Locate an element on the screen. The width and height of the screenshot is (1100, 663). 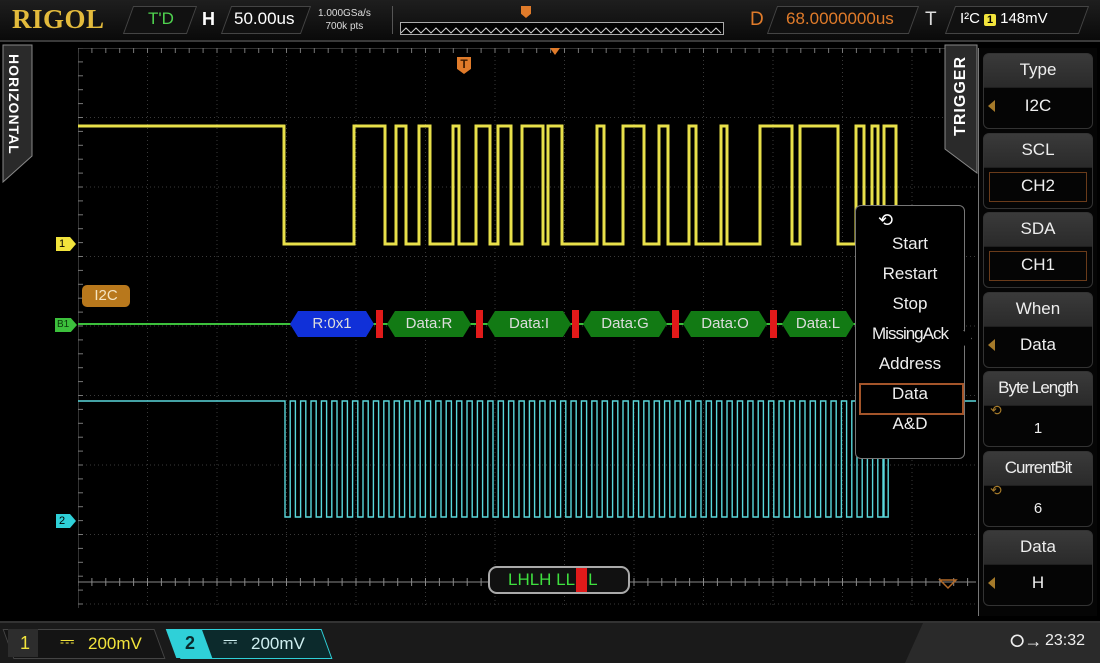
clock-time: 23:32 is located at coordinates (1065, 640).